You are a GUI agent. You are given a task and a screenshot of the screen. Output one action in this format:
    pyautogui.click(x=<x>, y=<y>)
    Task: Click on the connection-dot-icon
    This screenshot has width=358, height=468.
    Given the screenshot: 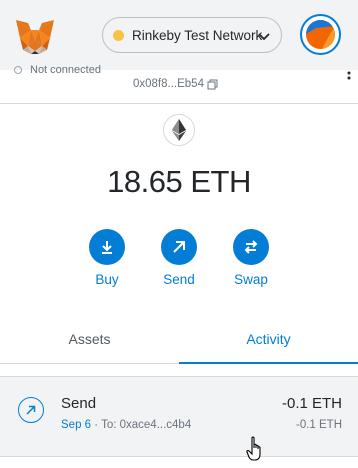 What is the action you would take?
    pyautogui.click(x=18, y=70)
    